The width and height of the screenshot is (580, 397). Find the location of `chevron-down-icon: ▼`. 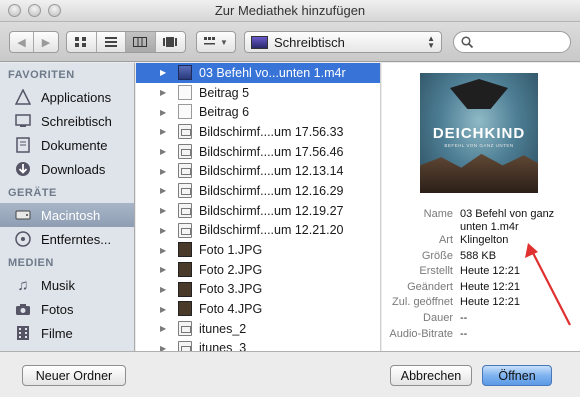

chevron-down-icon: ▼ is located at coordinates (224, 42).